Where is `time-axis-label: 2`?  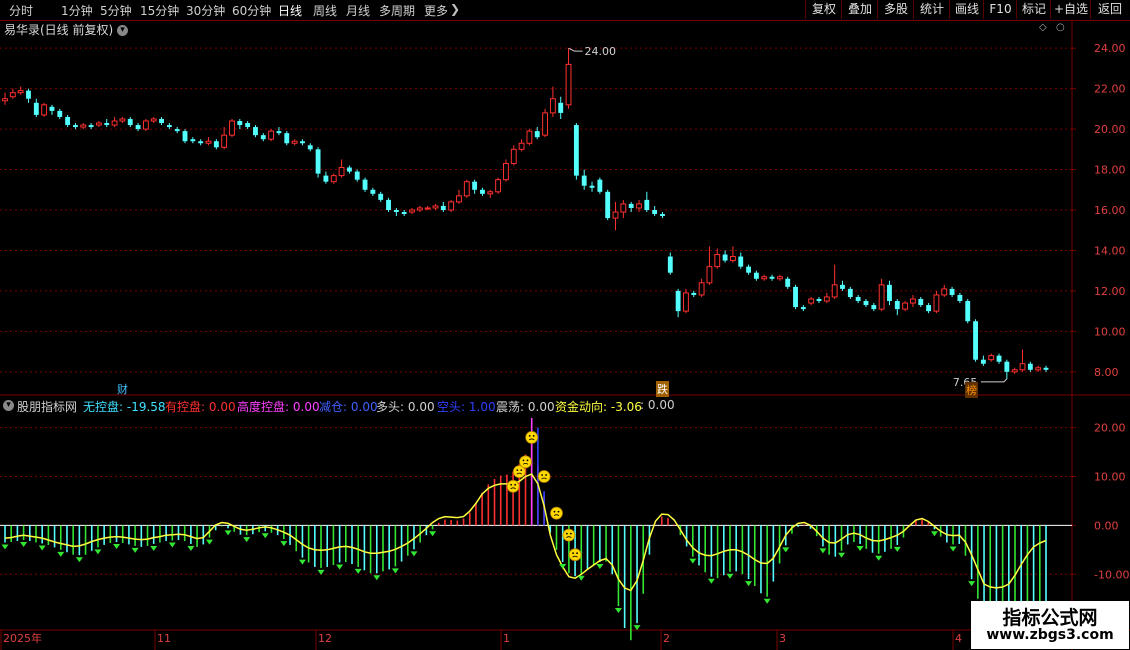
time-axis-label: 2 is located at coordinates (666, 638).